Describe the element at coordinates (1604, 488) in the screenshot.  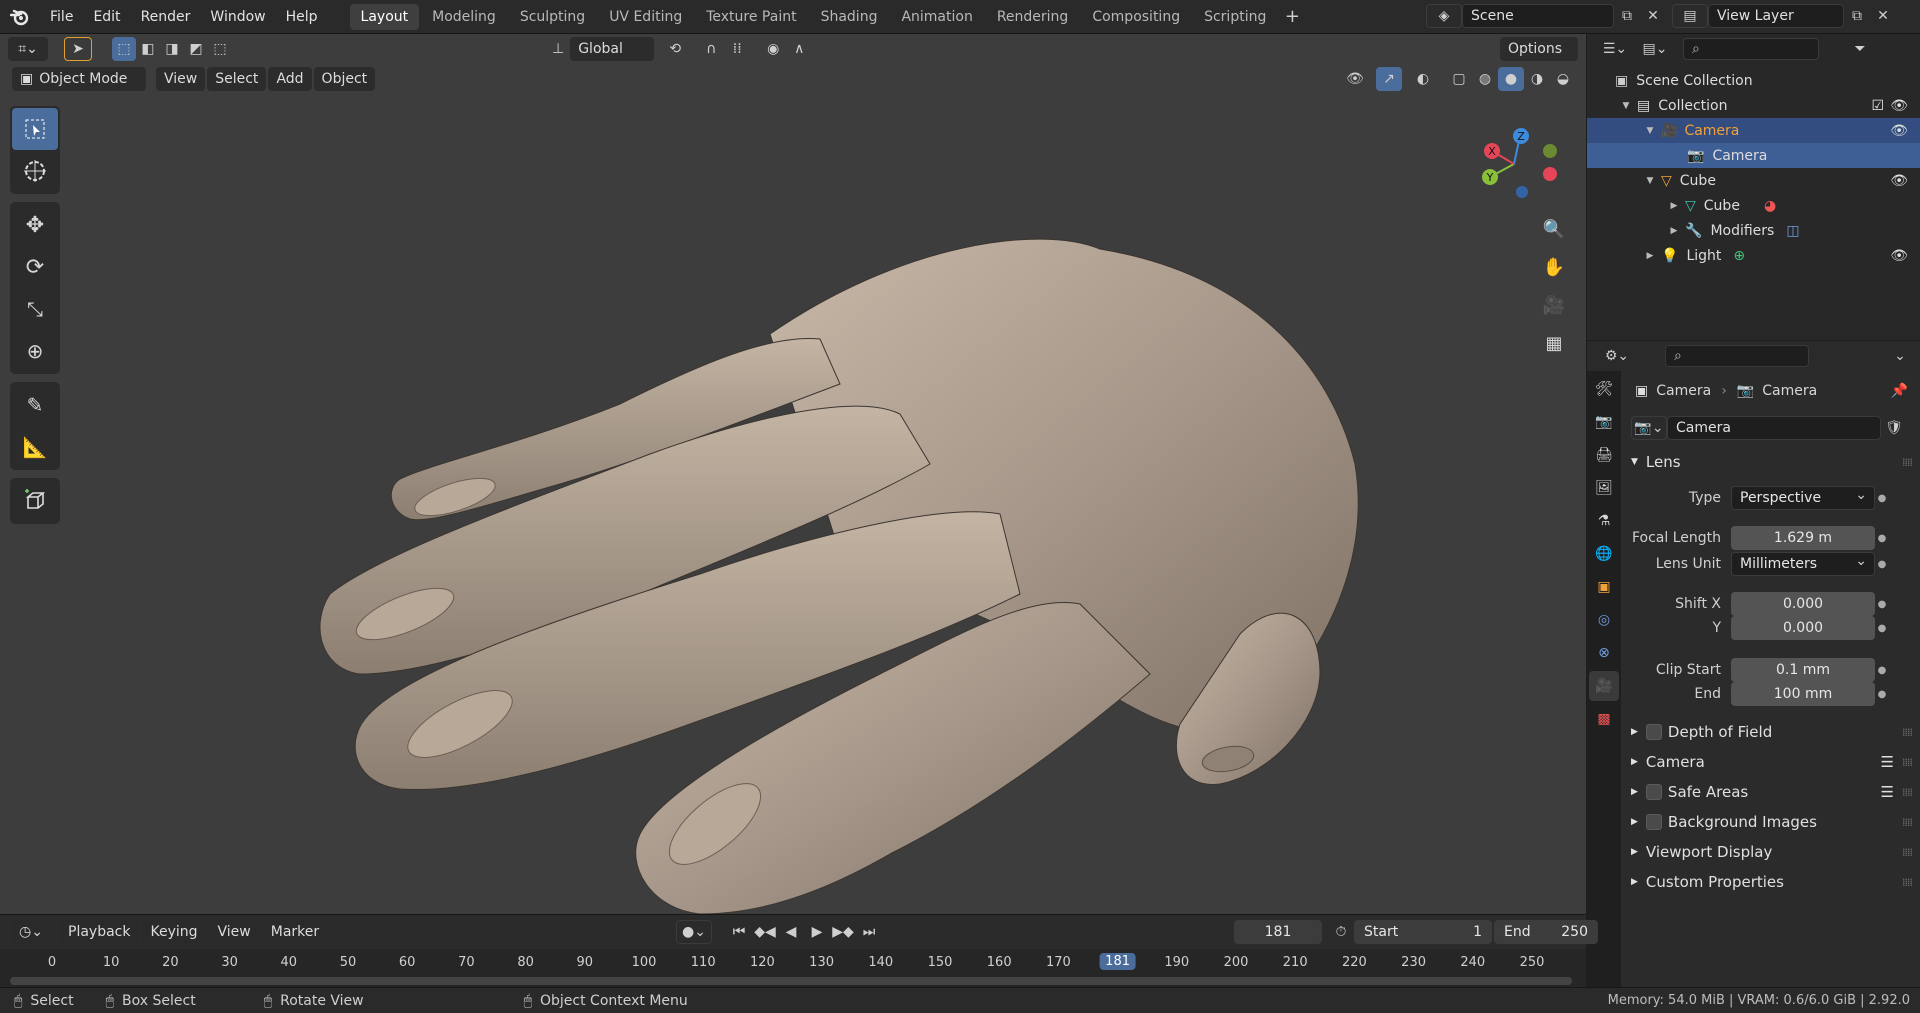
I see `tab-view-layer-icon: 🖼` at that location.